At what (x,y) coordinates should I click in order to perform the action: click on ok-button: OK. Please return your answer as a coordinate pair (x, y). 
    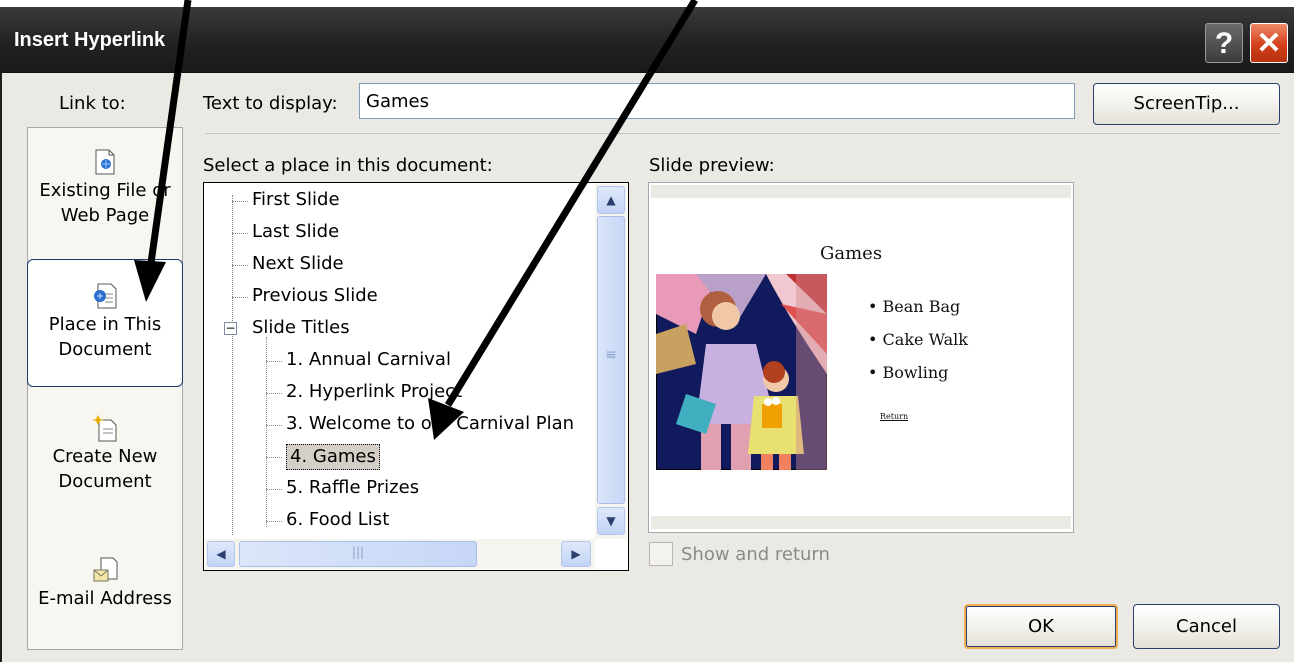
    Looking at the image, I should click on (1041, 626).